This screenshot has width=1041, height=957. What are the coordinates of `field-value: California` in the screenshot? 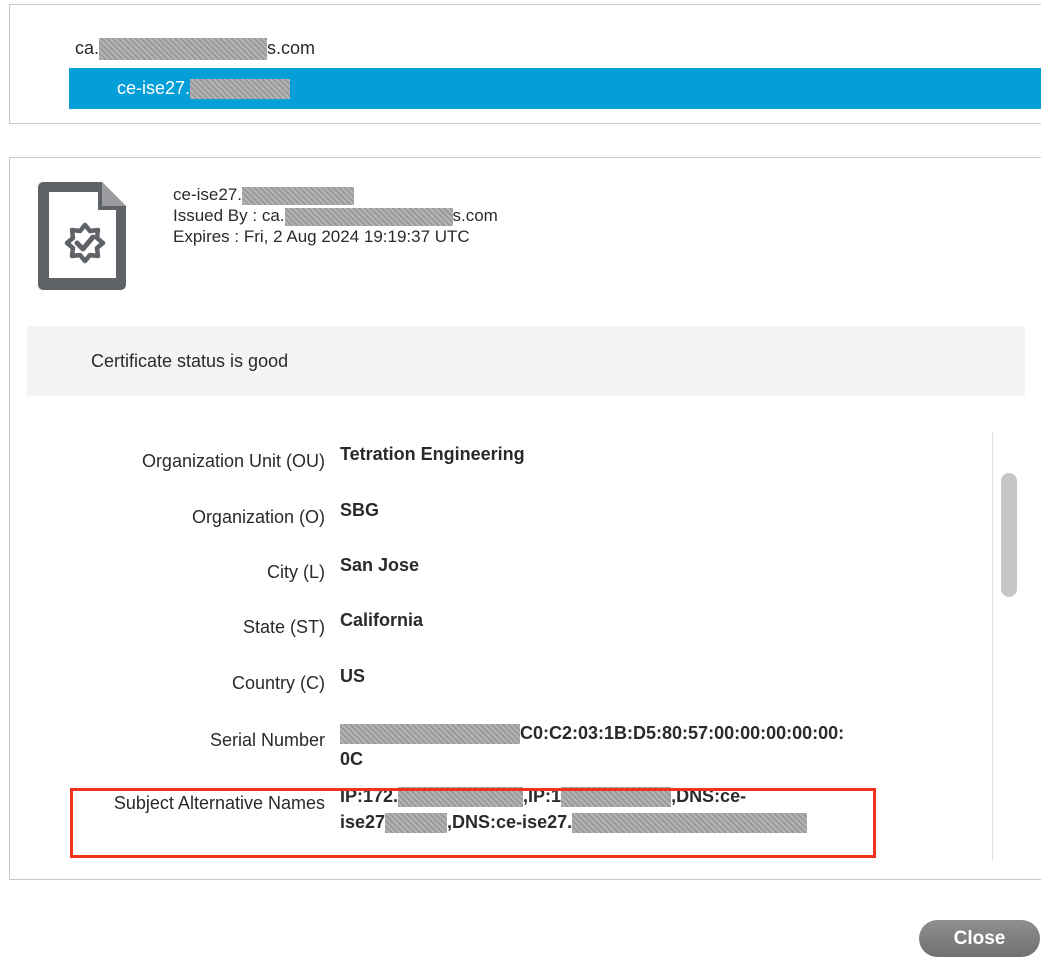 It's located at (382, 620).